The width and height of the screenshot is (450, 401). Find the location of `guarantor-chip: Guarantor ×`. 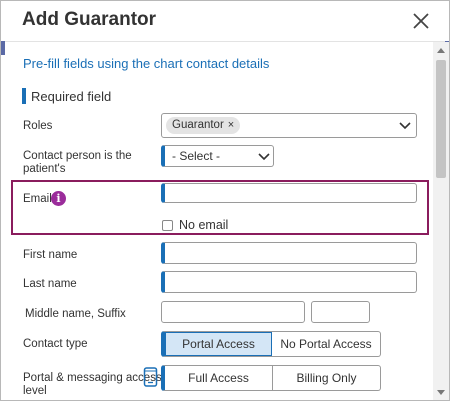

guarantor-chip: Guarantor × is located at coordinates (203, 125).